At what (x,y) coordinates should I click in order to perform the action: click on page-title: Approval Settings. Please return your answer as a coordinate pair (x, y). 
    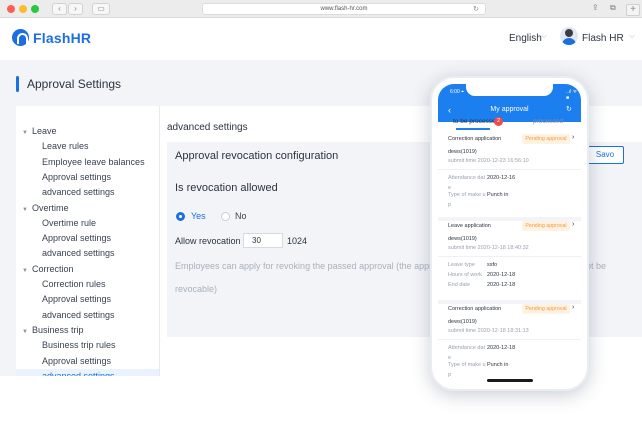
    Looking at the image, I should click on (74, 84).